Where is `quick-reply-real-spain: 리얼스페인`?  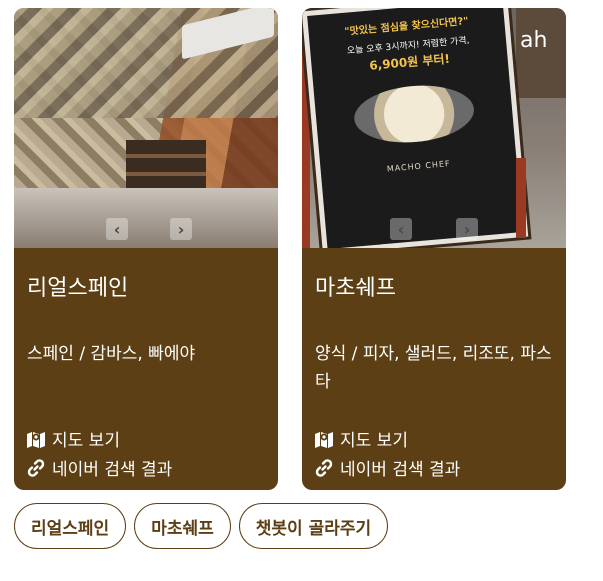 quick-reply-real-spain: 리얼스페인 is located at coordinates (70, 526).